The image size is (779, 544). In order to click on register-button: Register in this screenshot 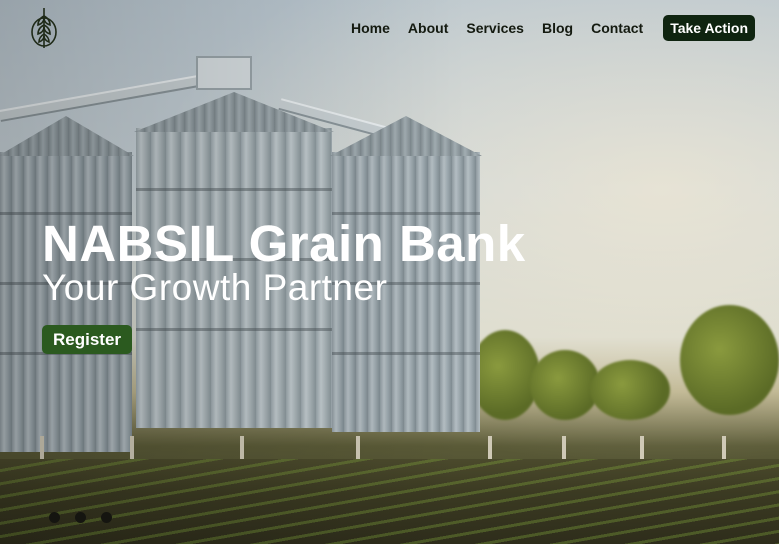, I will do `click(87, 339)`.